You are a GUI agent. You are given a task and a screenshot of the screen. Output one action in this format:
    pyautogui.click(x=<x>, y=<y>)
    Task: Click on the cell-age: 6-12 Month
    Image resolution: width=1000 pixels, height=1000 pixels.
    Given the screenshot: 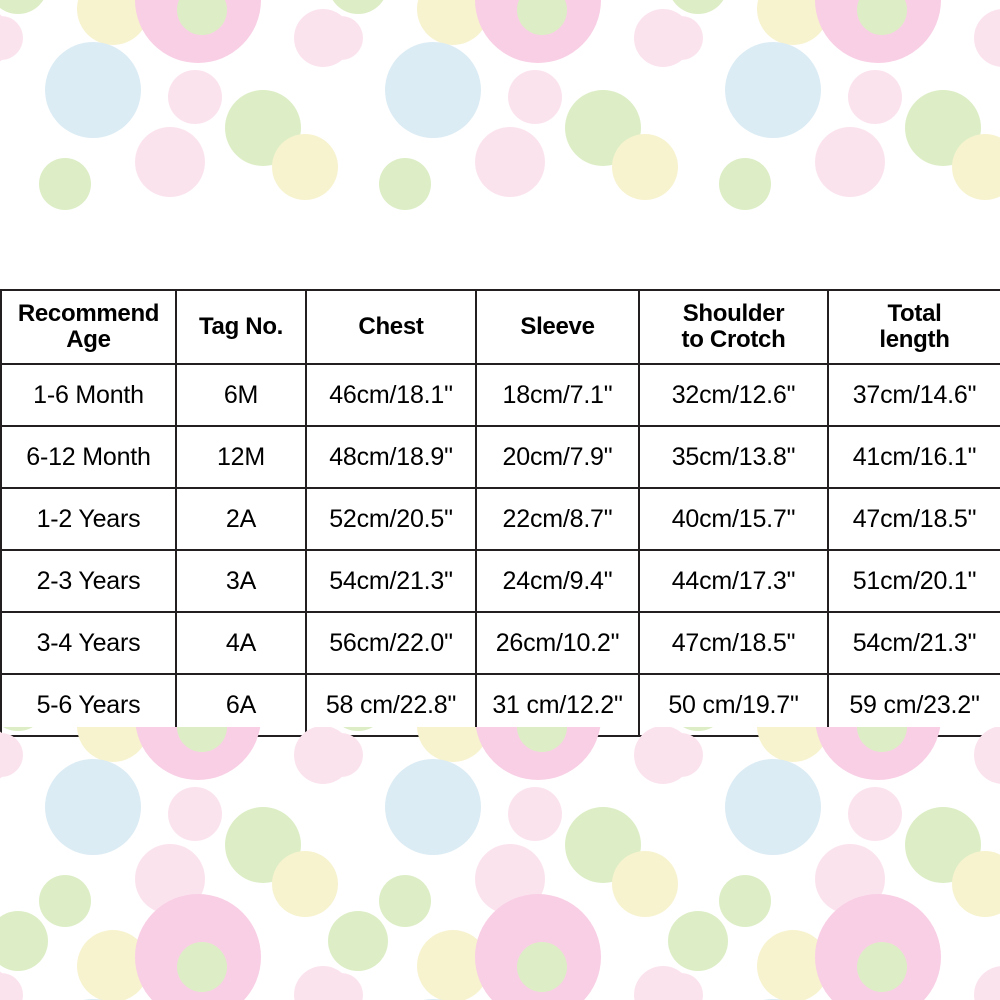 What is the action you would take?
    pyautogui.click(x=88, y=457)
    